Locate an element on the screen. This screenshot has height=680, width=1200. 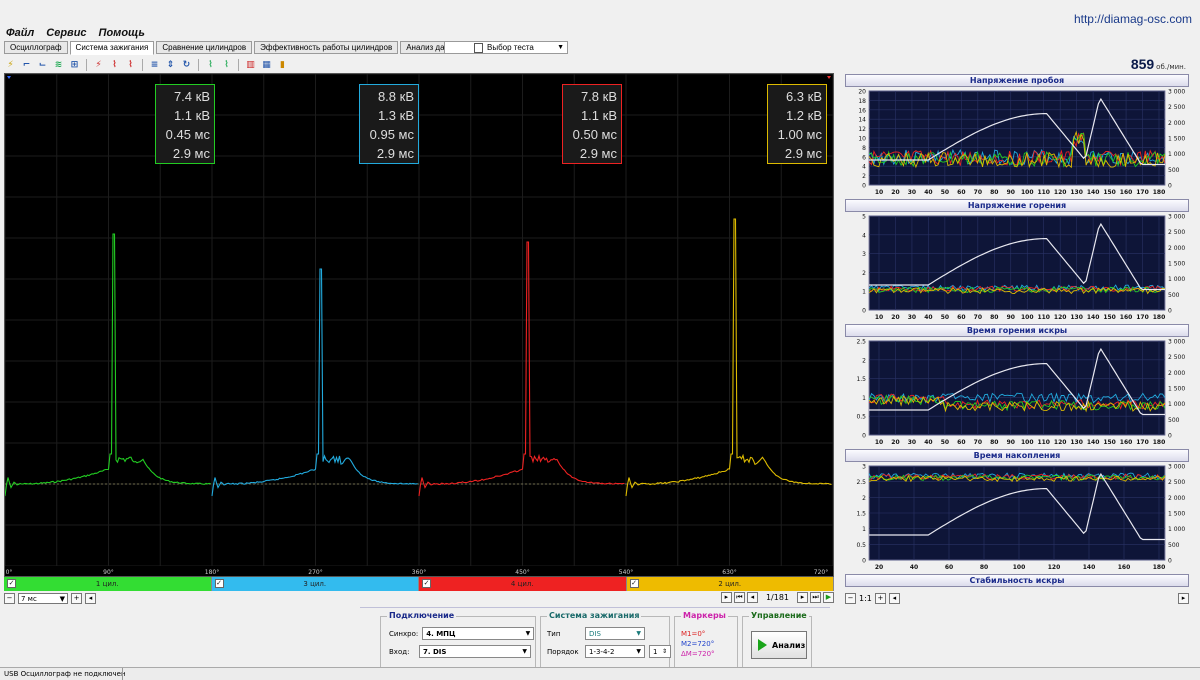
parade-icon: ⊞ is located at coordinates (74, 64).